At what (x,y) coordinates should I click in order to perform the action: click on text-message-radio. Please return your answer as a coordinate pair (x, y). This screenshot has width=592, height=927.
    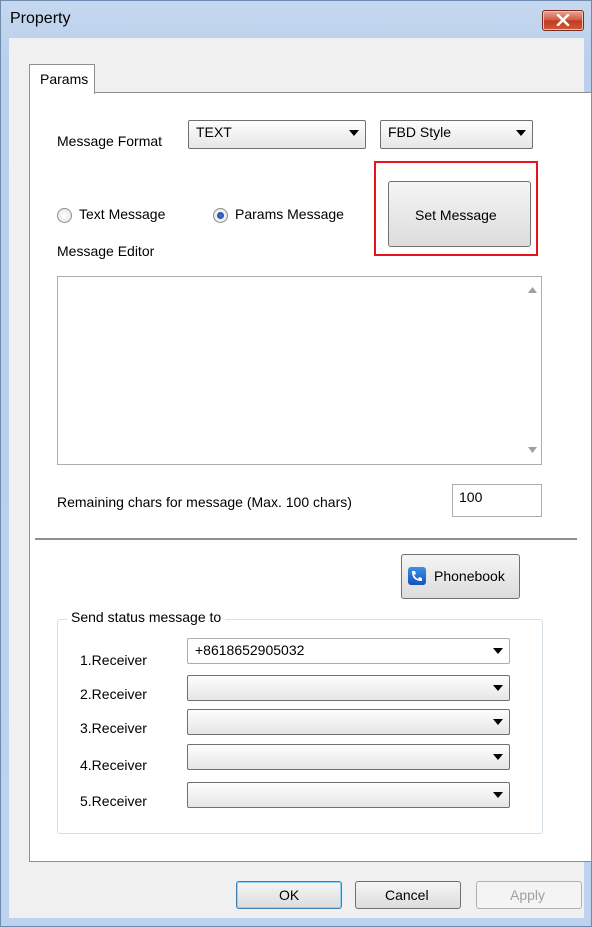
    Looking at the image, I should click on (64, 215).